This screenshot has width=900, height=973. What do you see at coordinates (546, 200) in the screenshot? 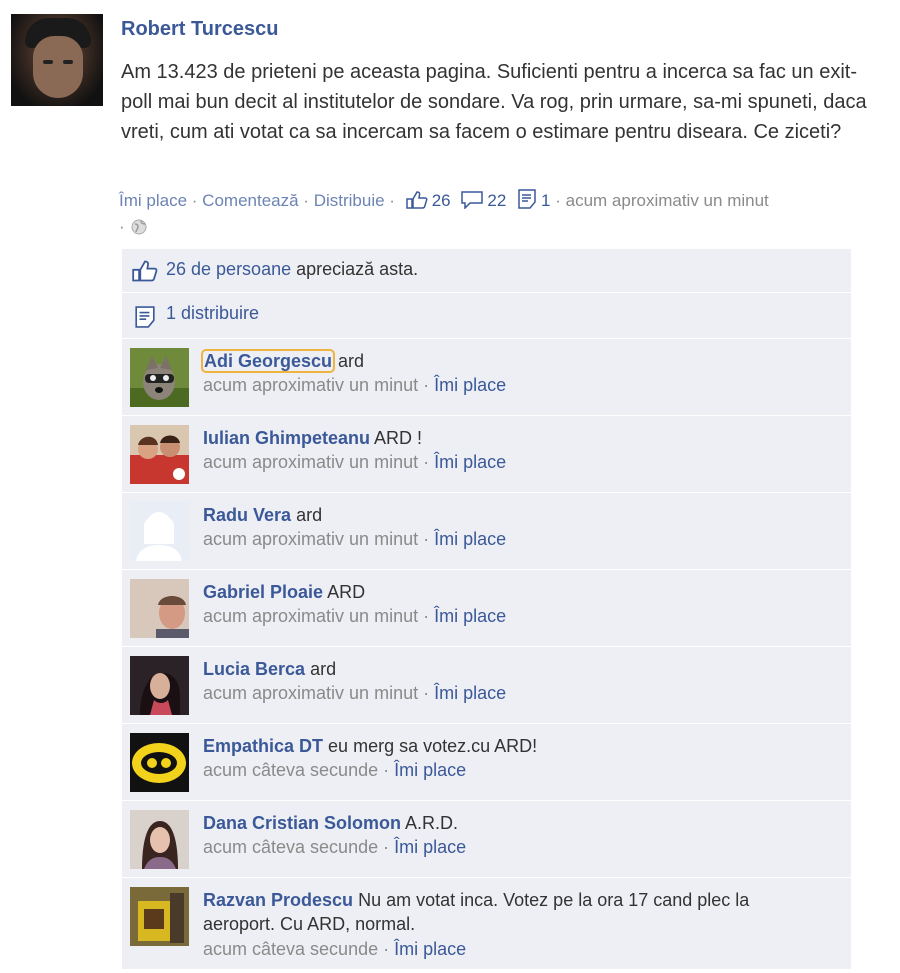
I see `shares-count: 1` at bounding box center [546, 200].